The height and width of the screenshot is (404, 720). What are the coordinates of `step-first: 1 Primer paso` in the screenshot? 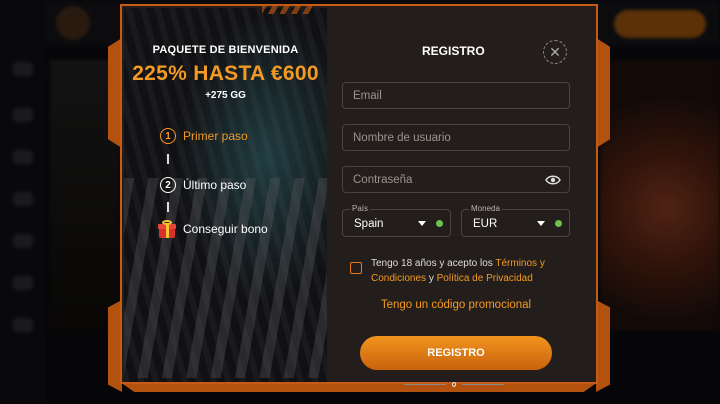 It's located at (204, 136).